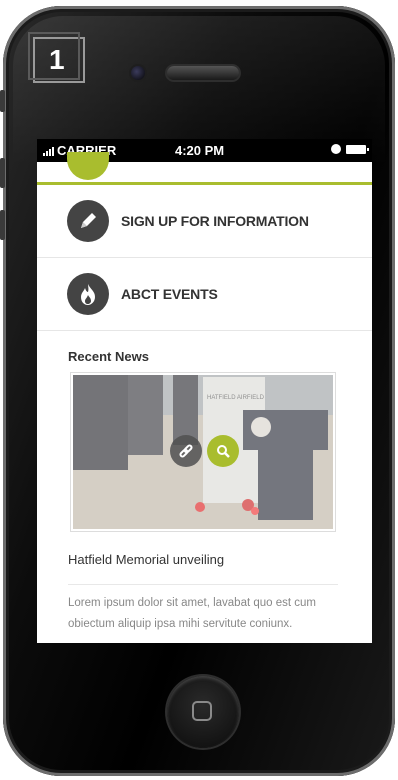  Describe the element at coordinates (200, 150) in the screenshot. I see `status-time: 4:20 PM` at that location.